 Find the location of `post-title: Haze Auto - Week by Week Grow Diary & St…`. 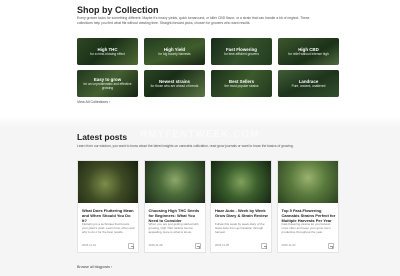

post-title: Haze Auto - Week by Week Grow Diary & St… is located at coordinates (242, 213).